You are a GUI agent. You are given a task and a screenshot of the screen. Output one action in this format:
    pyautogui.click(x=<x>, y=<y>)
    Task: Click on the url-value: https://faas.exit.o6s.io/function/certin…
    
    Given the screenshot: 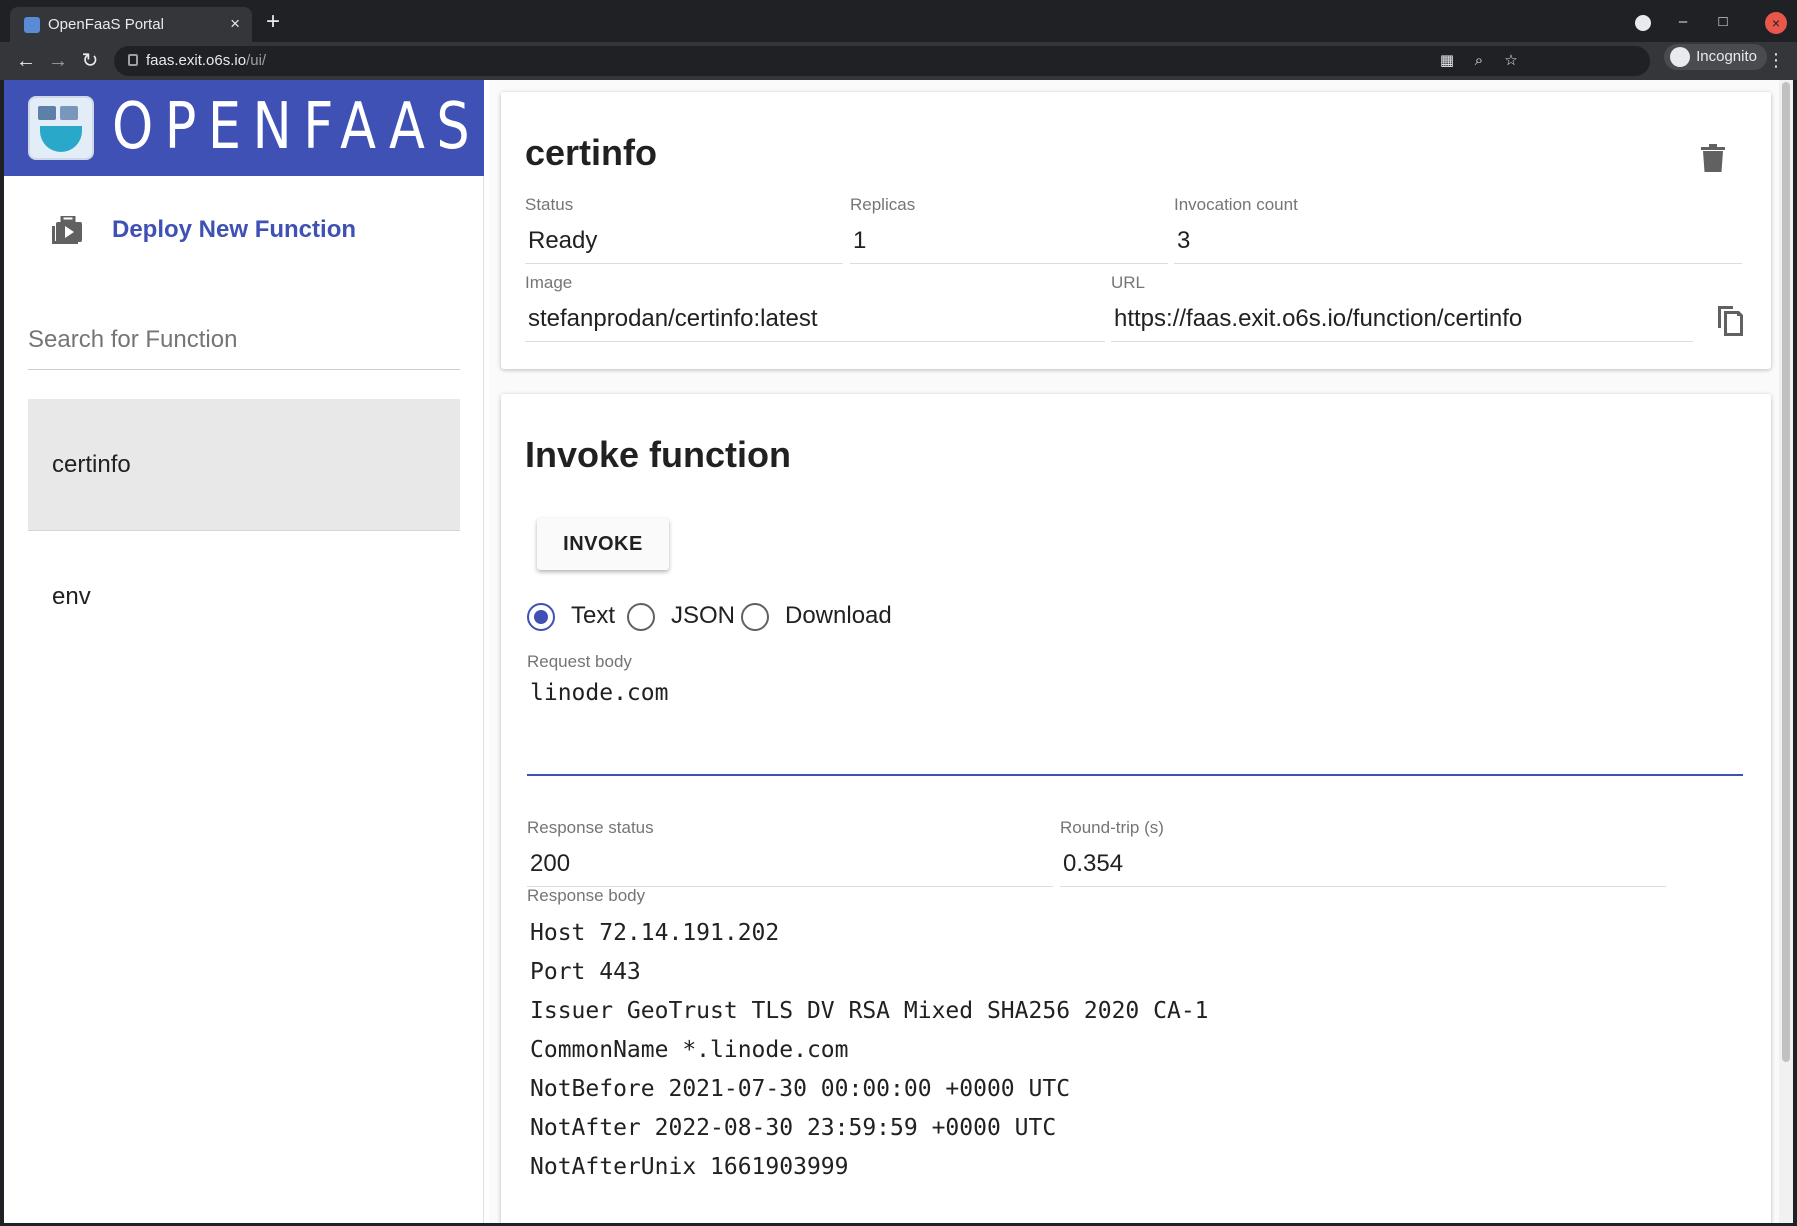 What is the action you would take?
    pyautogui.click(x=1402, y=320)
    